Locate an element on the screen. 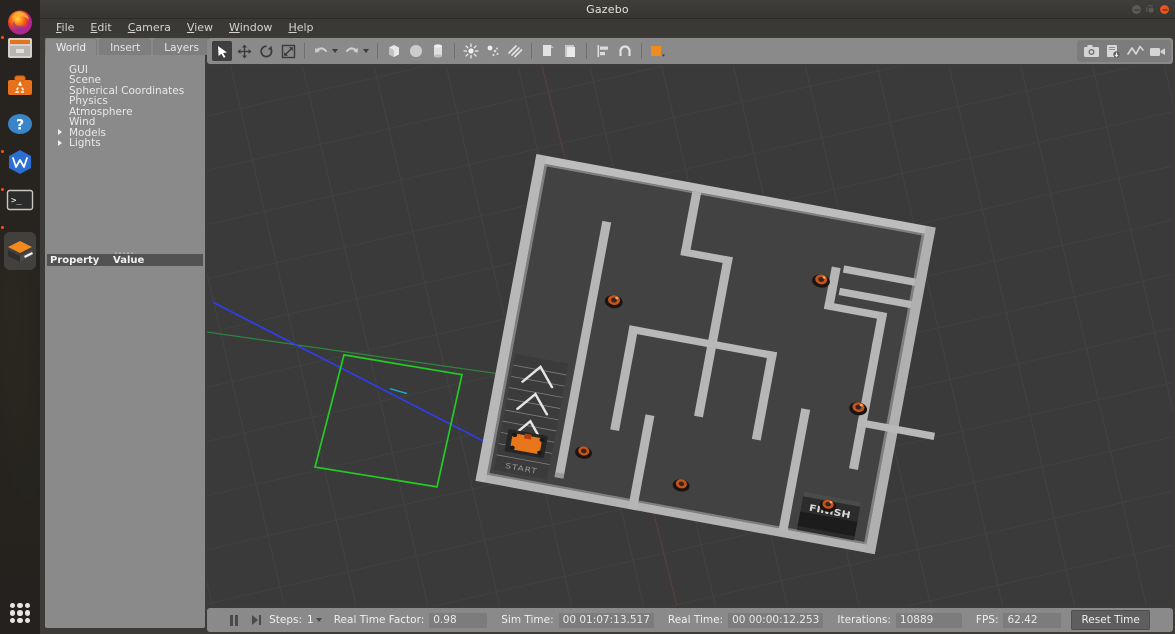  menu-help: Help is located at coordinates (300, 27).